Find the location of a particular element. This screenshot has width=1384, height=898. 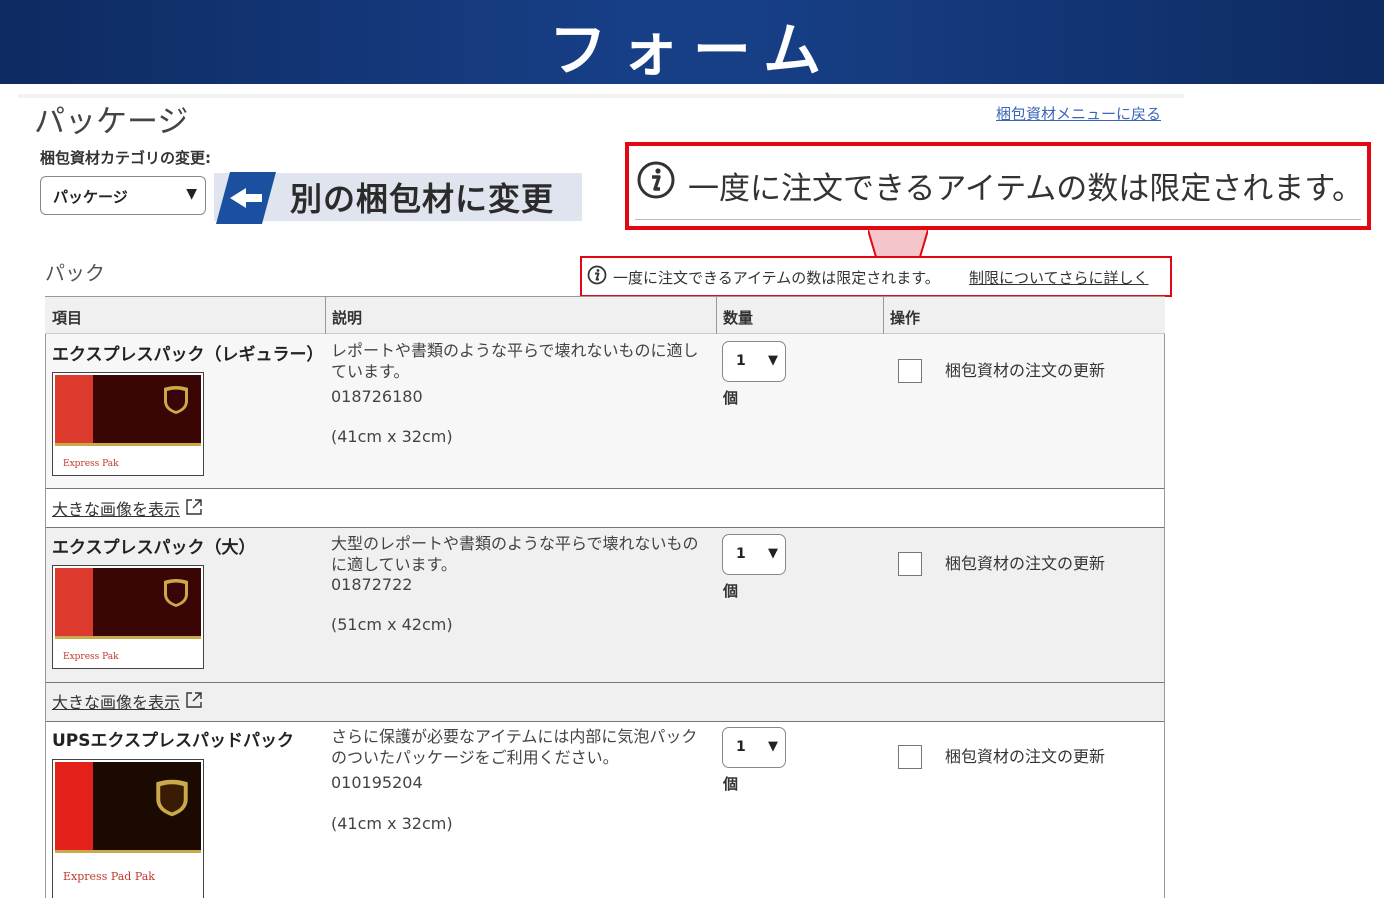

item-size: (51cm x 42cm) is located at coordinates (392, 624).